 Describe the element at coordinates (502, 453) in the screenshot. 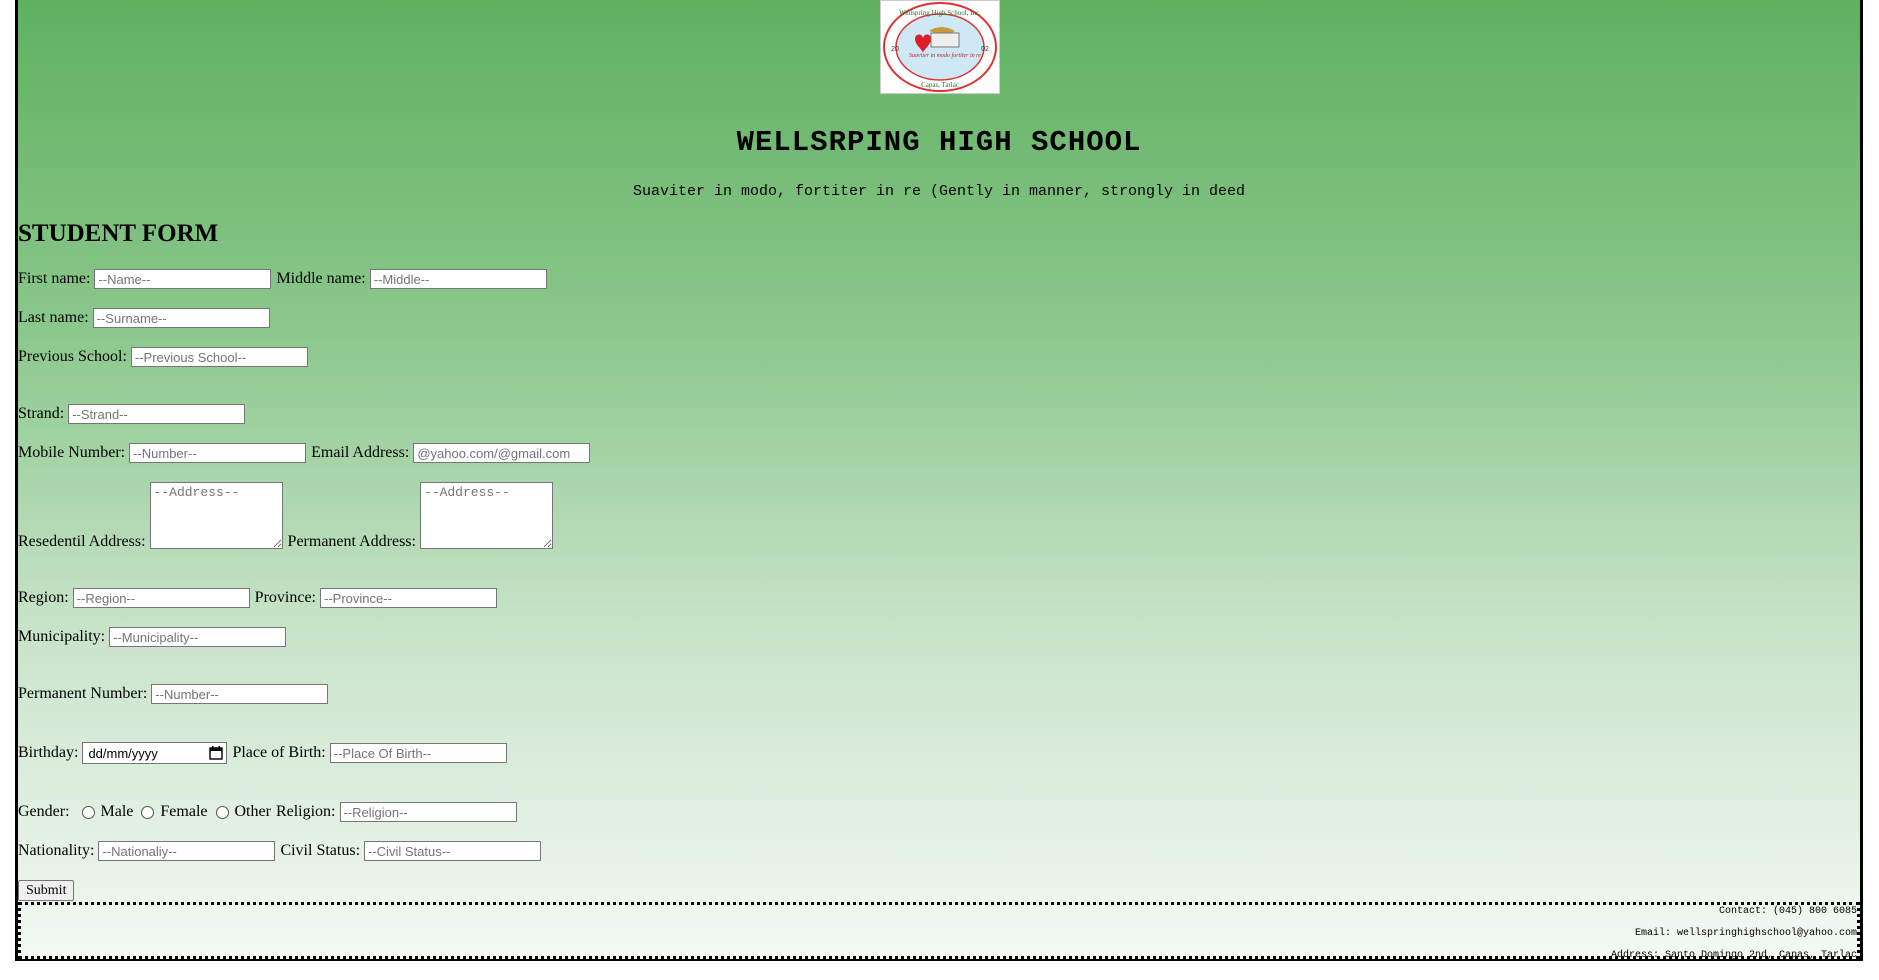

I see `email-address-input` at that location.